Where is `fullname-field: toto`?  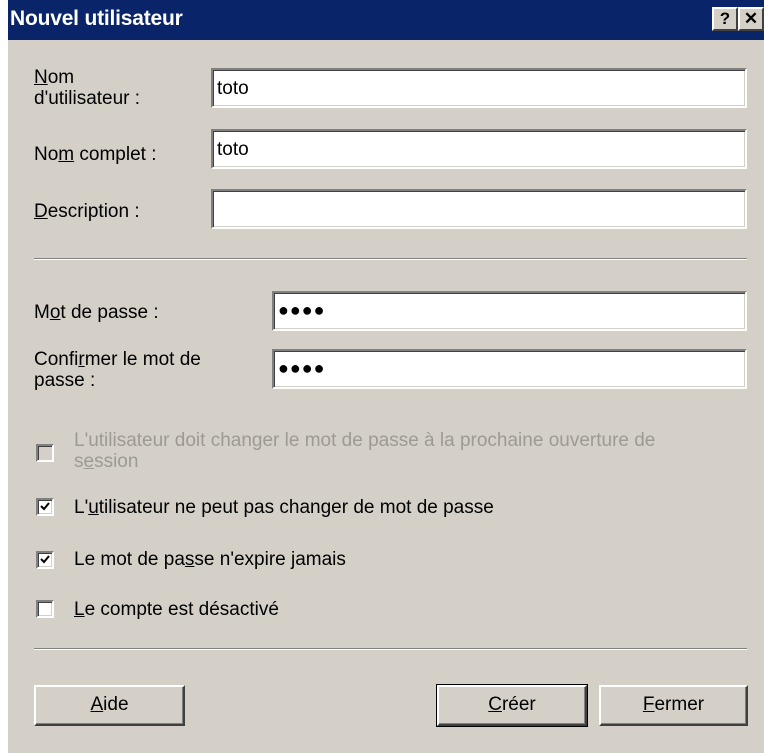
fullname-field: toto is located at coordinates (479, 149).